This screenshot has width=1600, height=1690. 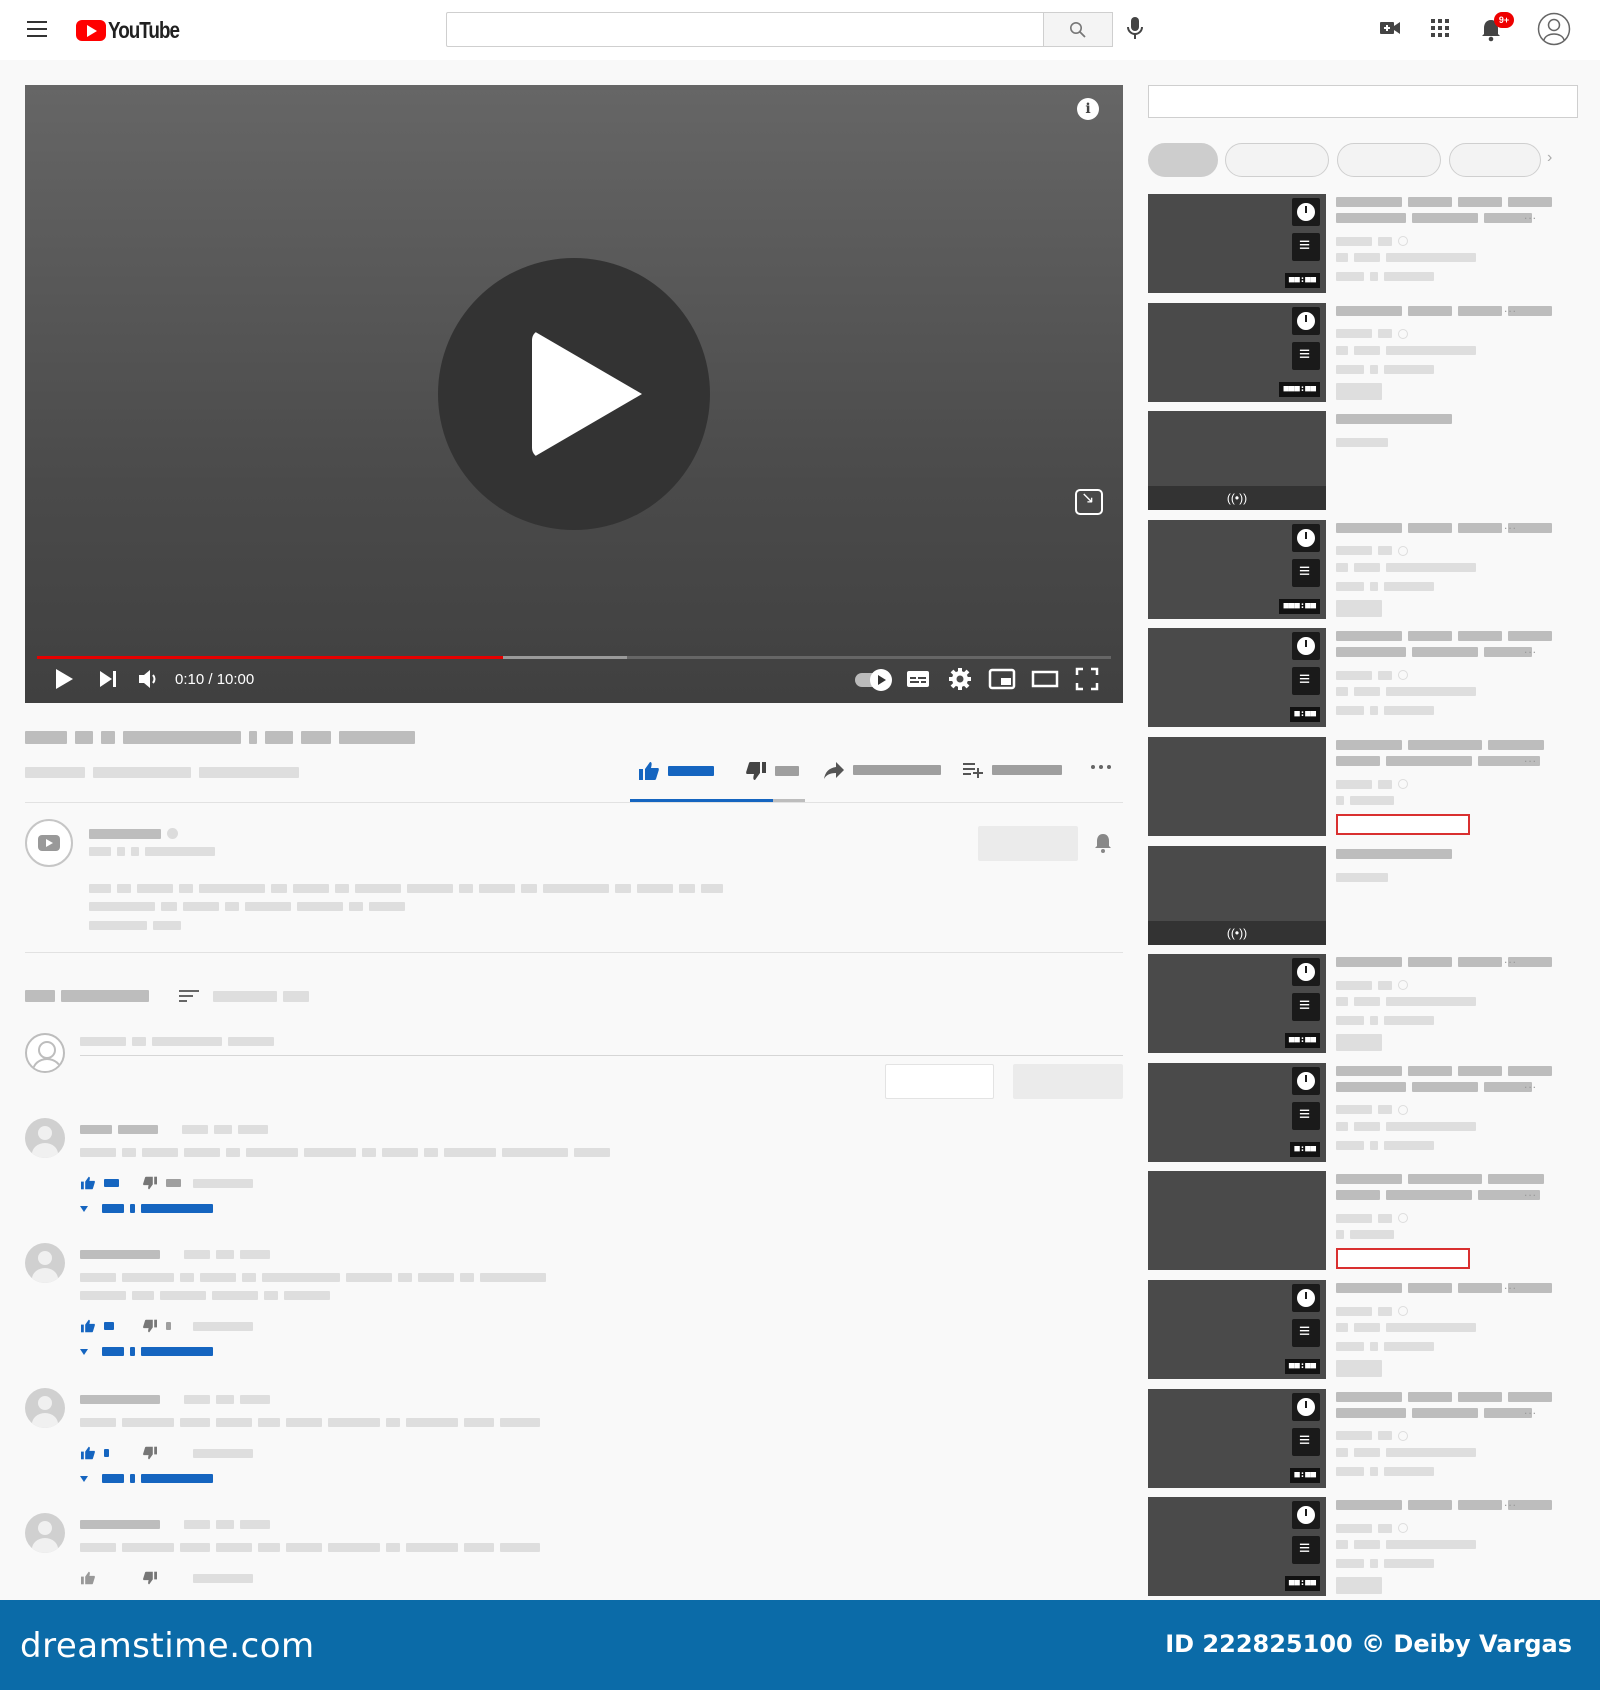 I want to click on account-icon, so click(x=1554, y=29).